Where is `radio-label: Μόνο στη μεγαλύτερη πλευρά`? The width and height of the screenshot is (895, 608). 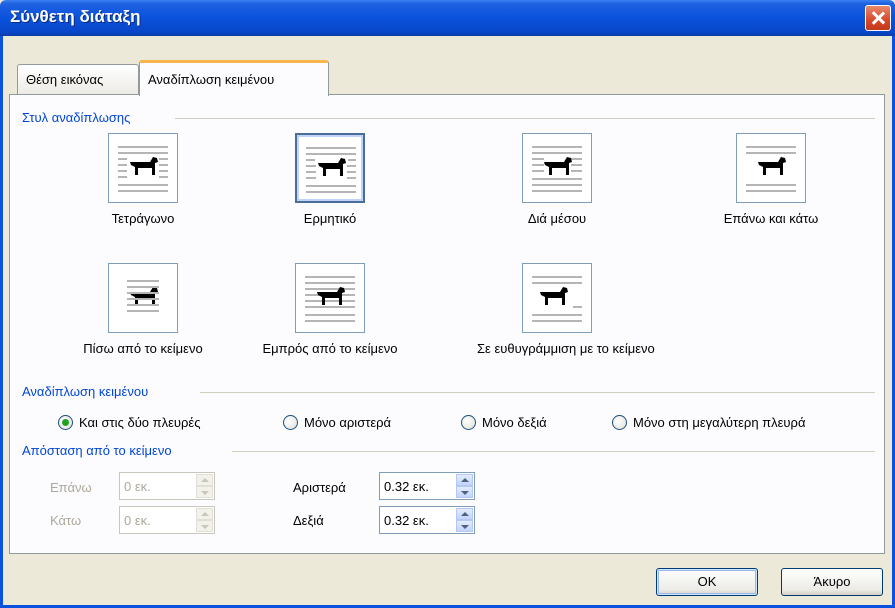 radio-label: Μόνο στη μεγαλύτερη πλευρά is located at coordinates (719, 422).